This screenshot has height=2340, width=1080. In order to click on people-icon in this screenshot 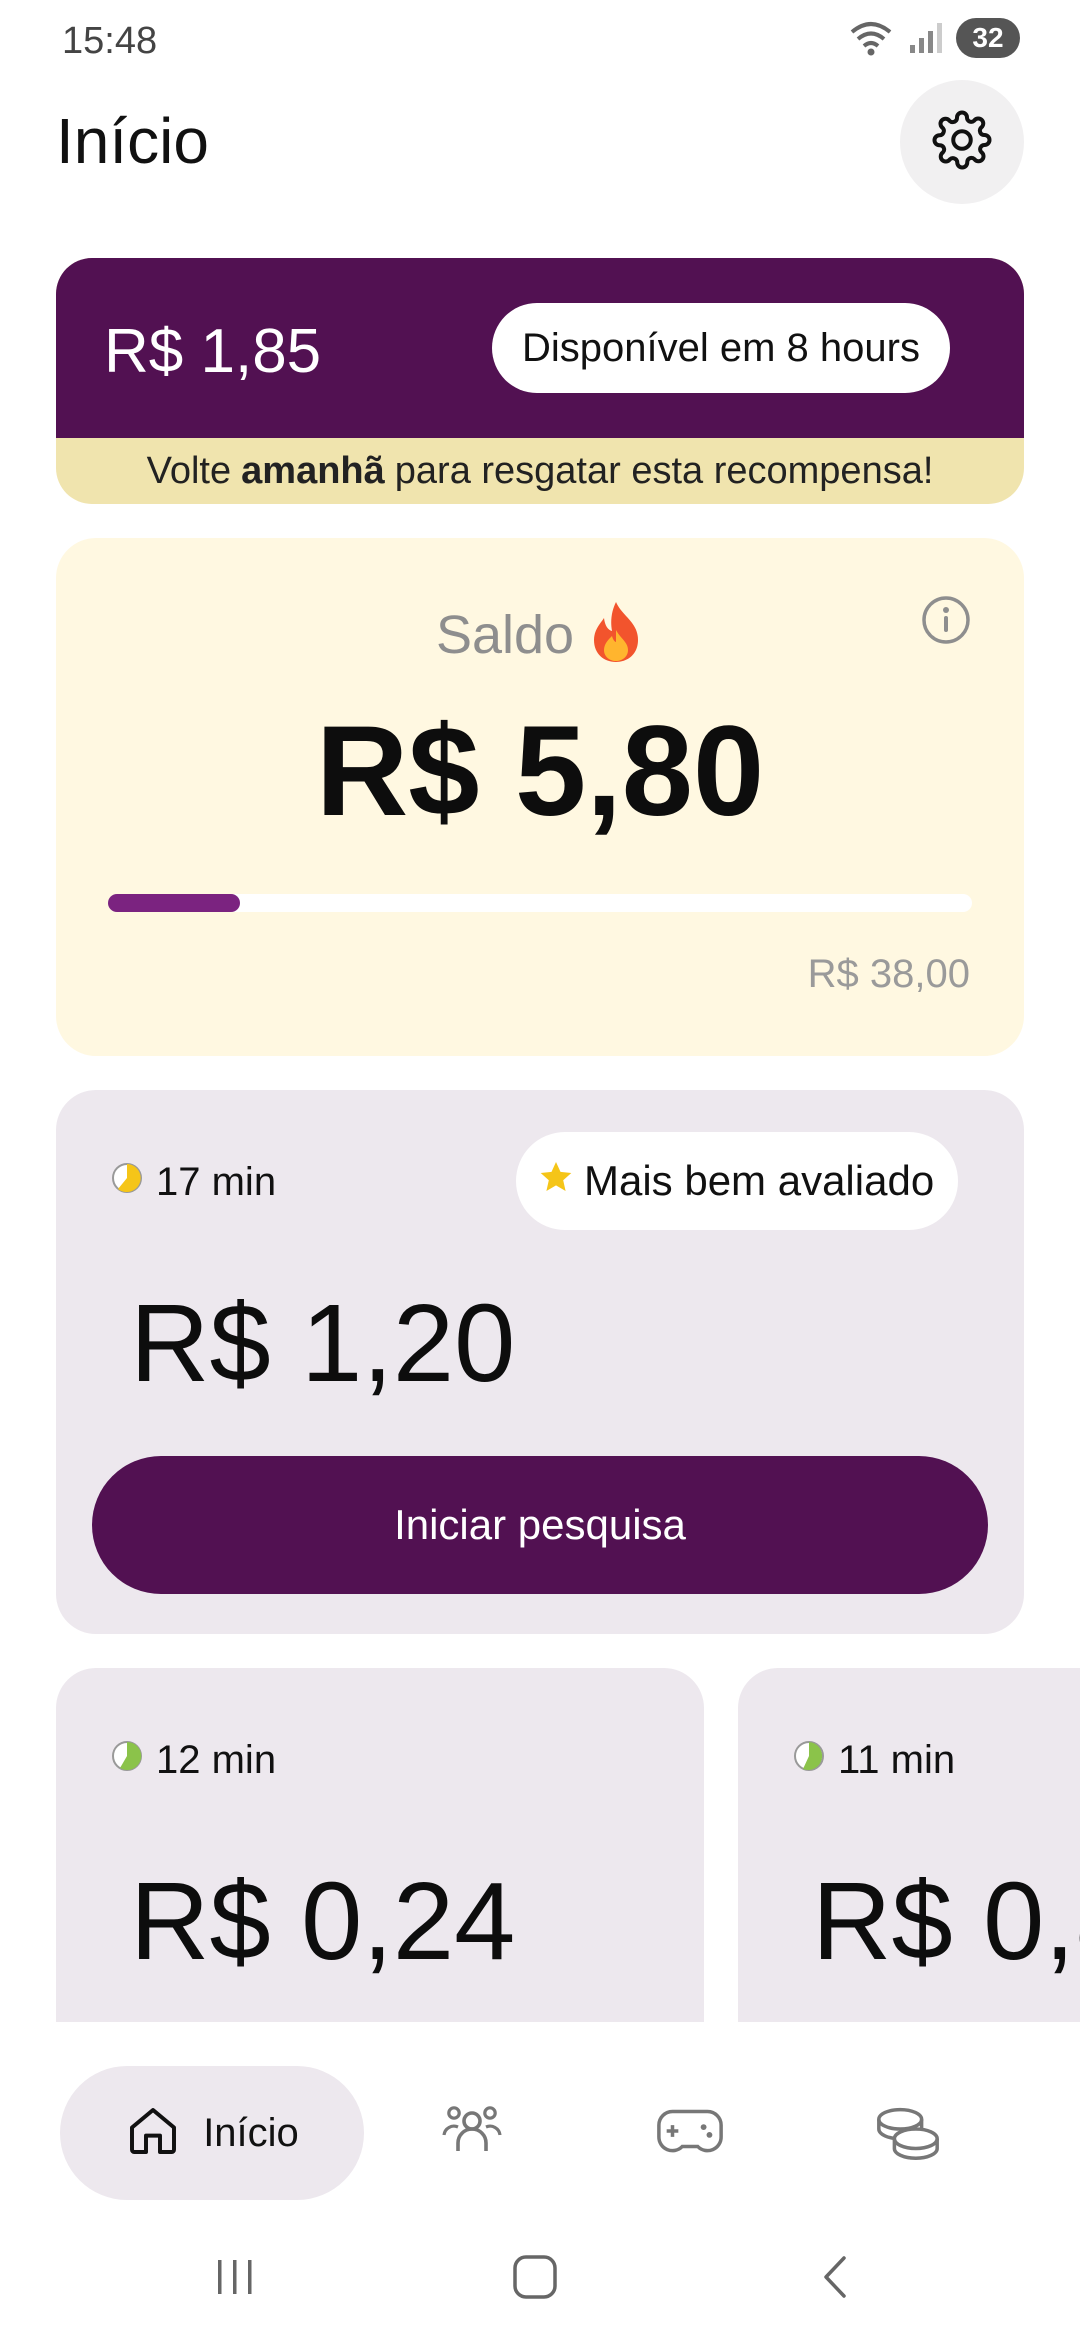, I will do `click(472, 2133)`.